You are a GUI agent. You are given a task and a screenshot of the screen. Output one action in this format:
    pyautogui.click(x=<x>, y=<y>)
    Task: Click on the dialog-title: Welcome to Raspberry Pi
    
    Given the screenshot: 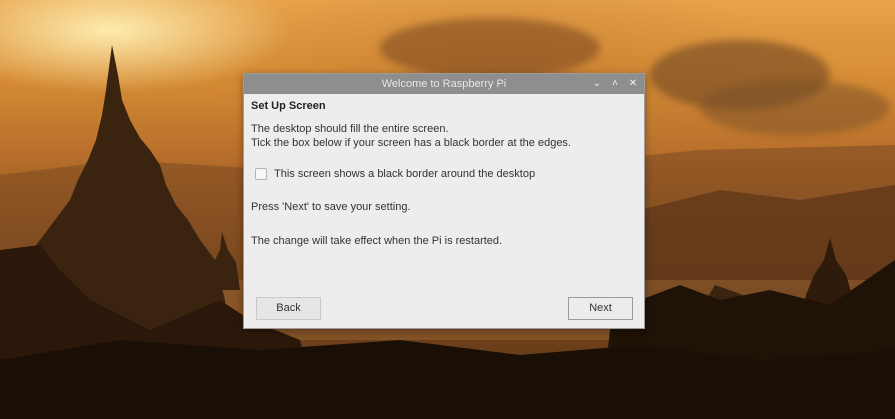 What is the action you would take?
    pyautogui.click(x=444, y=84)
    